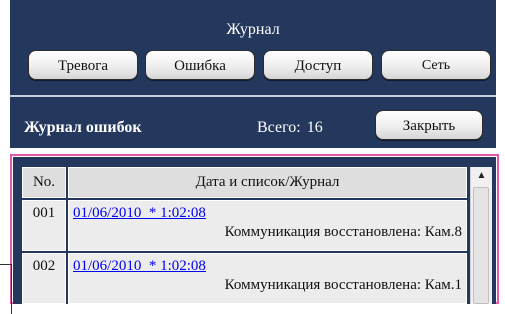 This screenshot has width=505, height=314. Describe the element at coordinates (200, 65) in the screenshot. I see `error-log-button: Ошибка` at that location.